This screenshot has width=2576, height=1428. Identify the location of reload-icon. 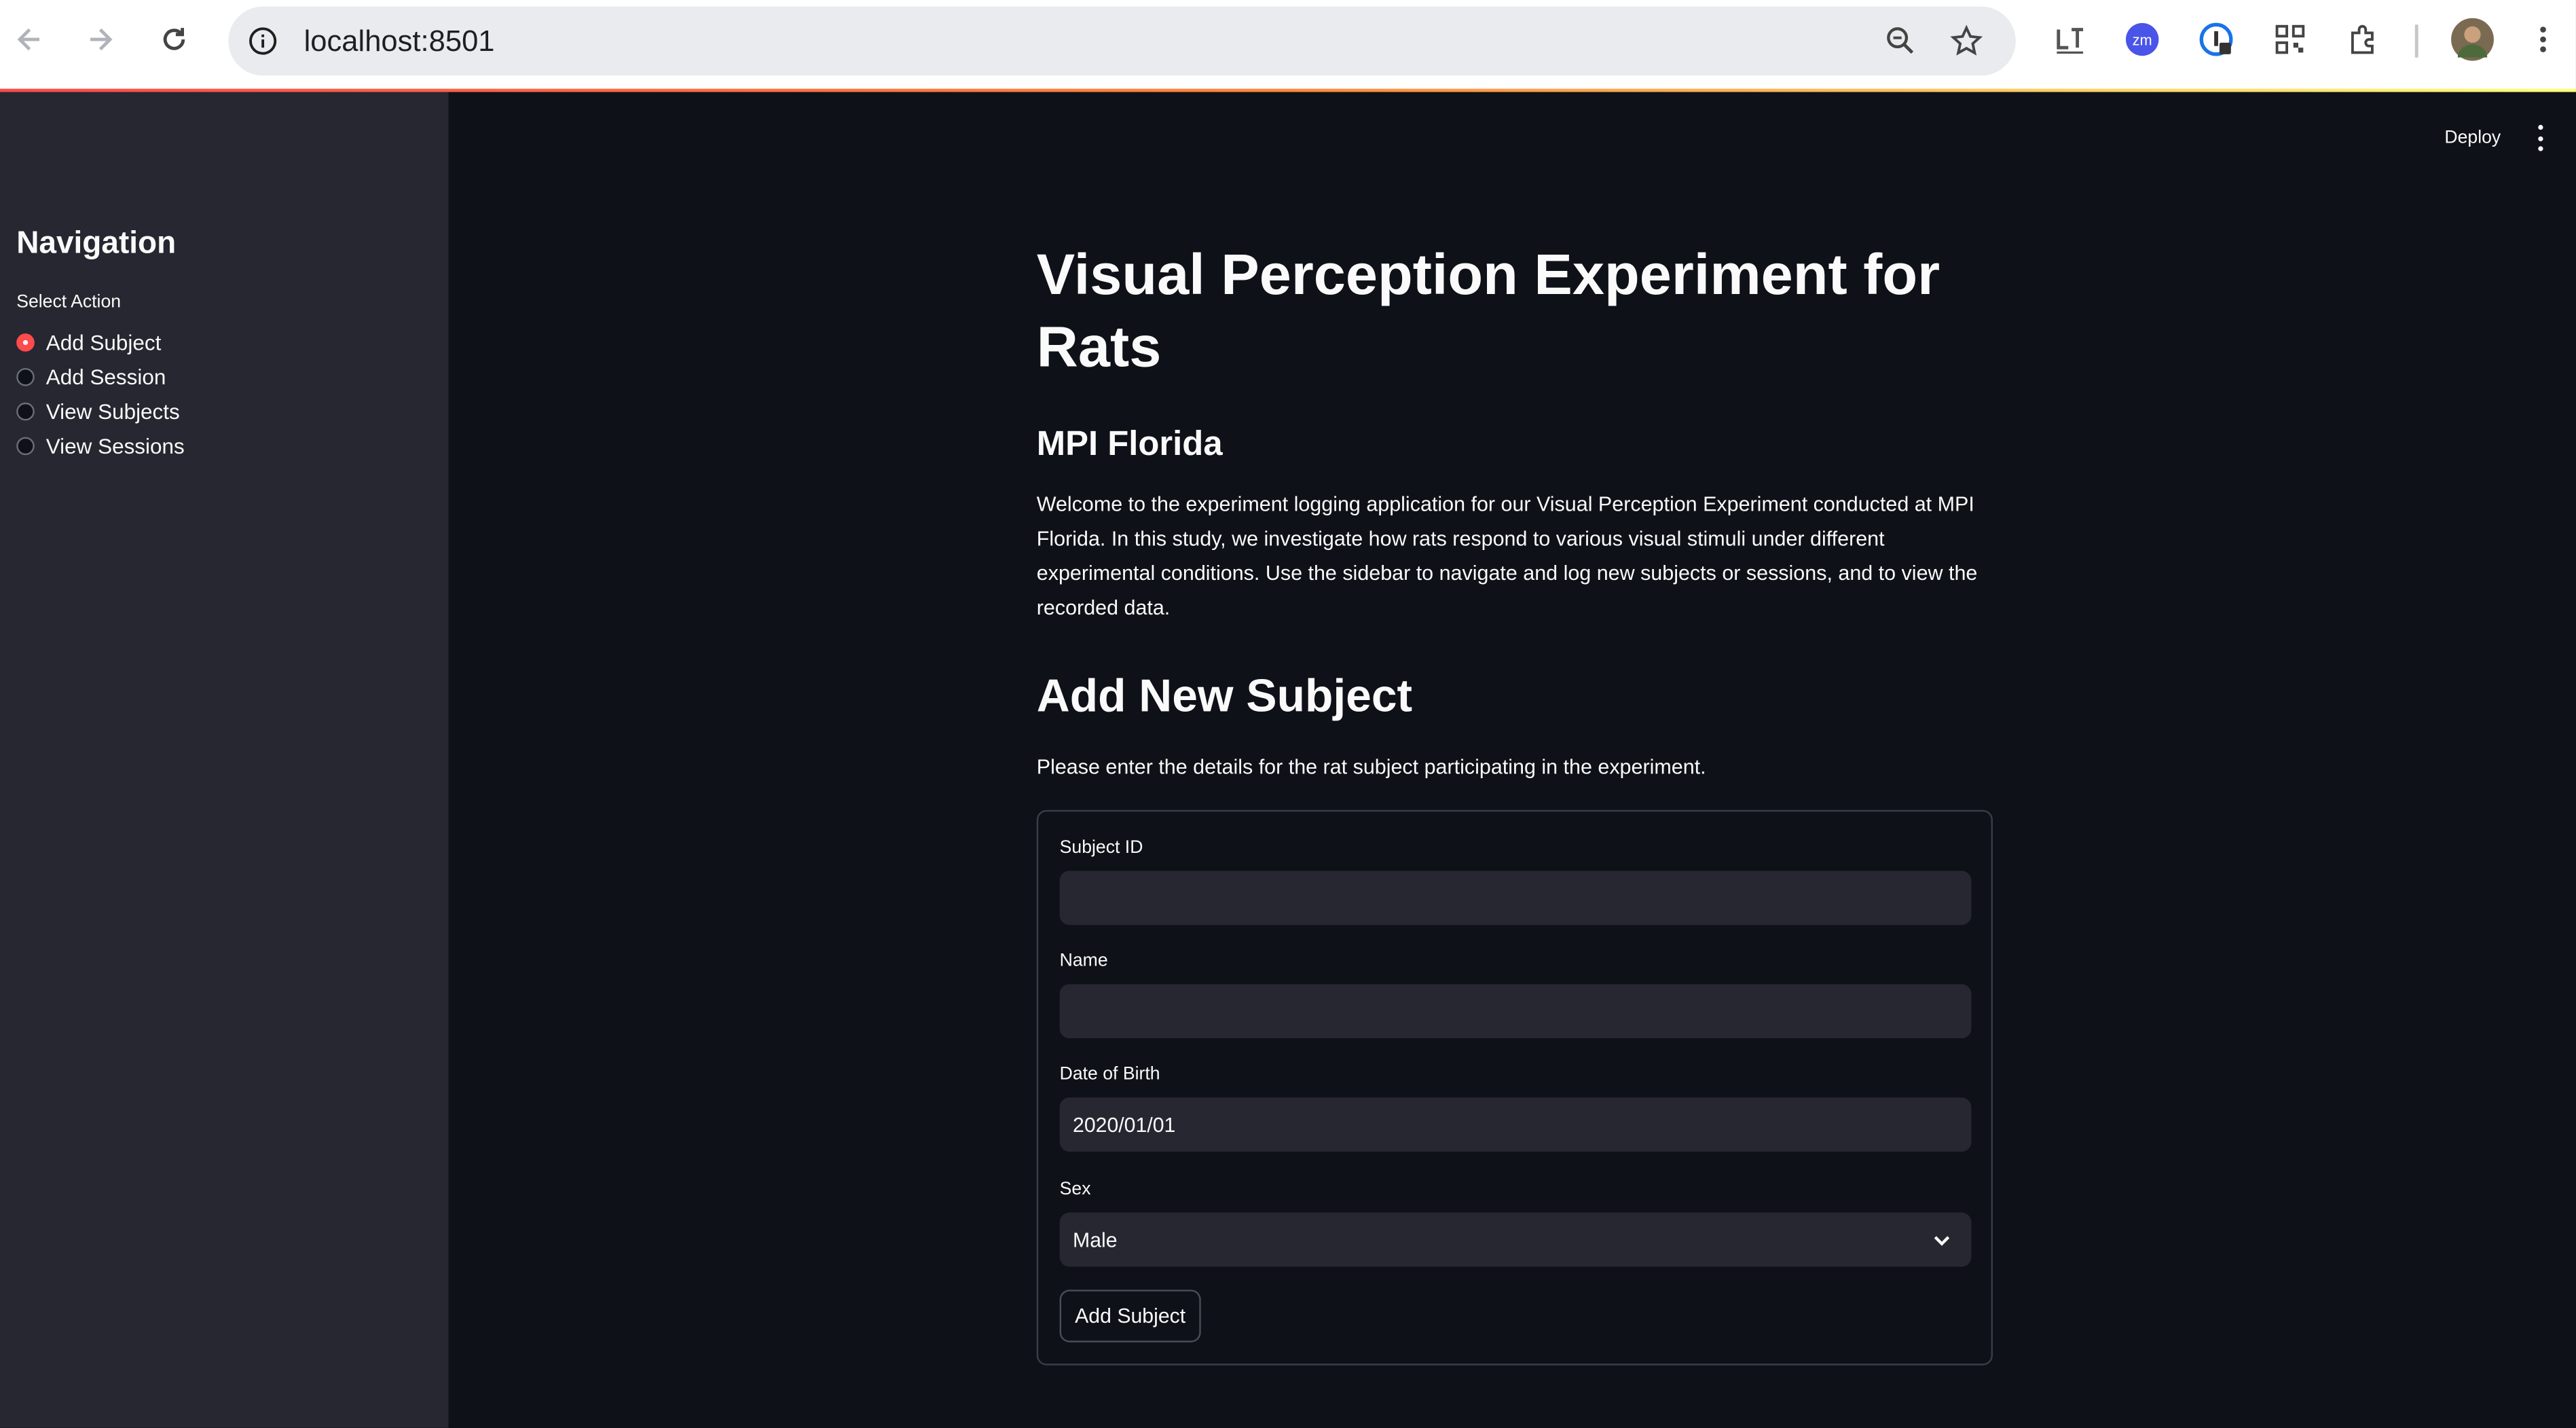
(175, 39).